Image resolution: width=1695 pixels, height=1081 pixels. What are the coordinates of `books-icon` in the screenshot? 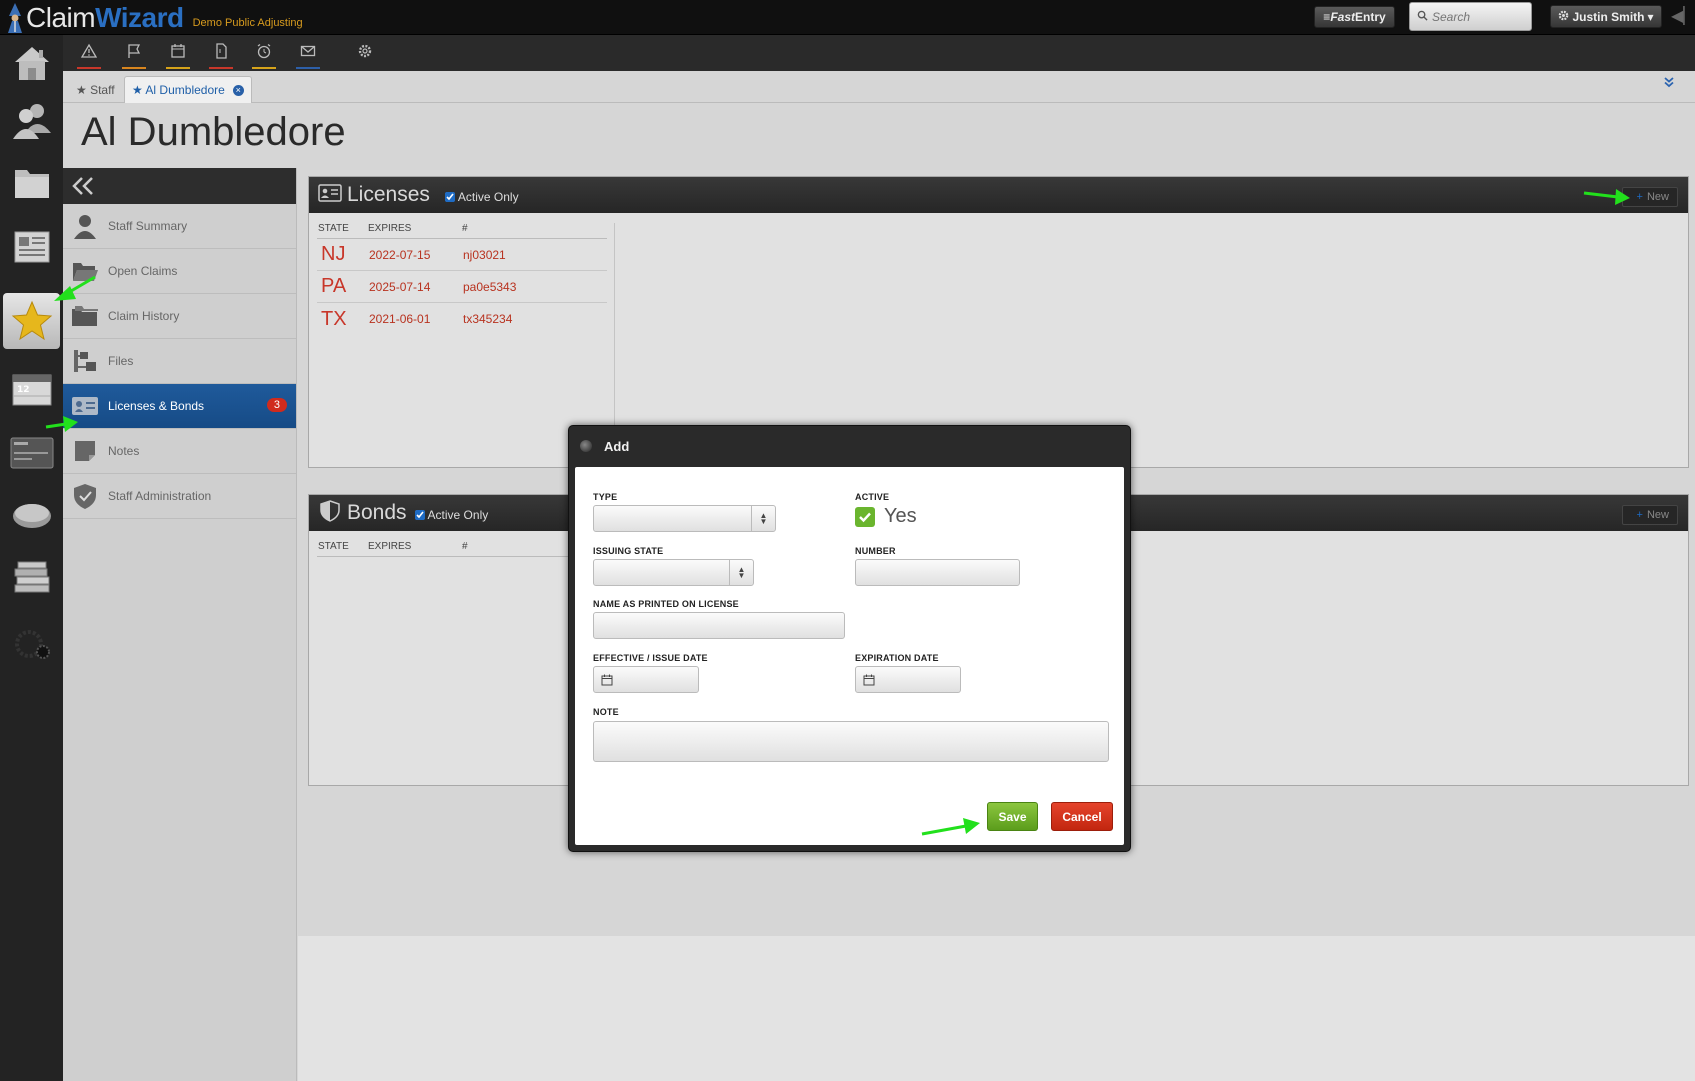 It's located at (31, 577).